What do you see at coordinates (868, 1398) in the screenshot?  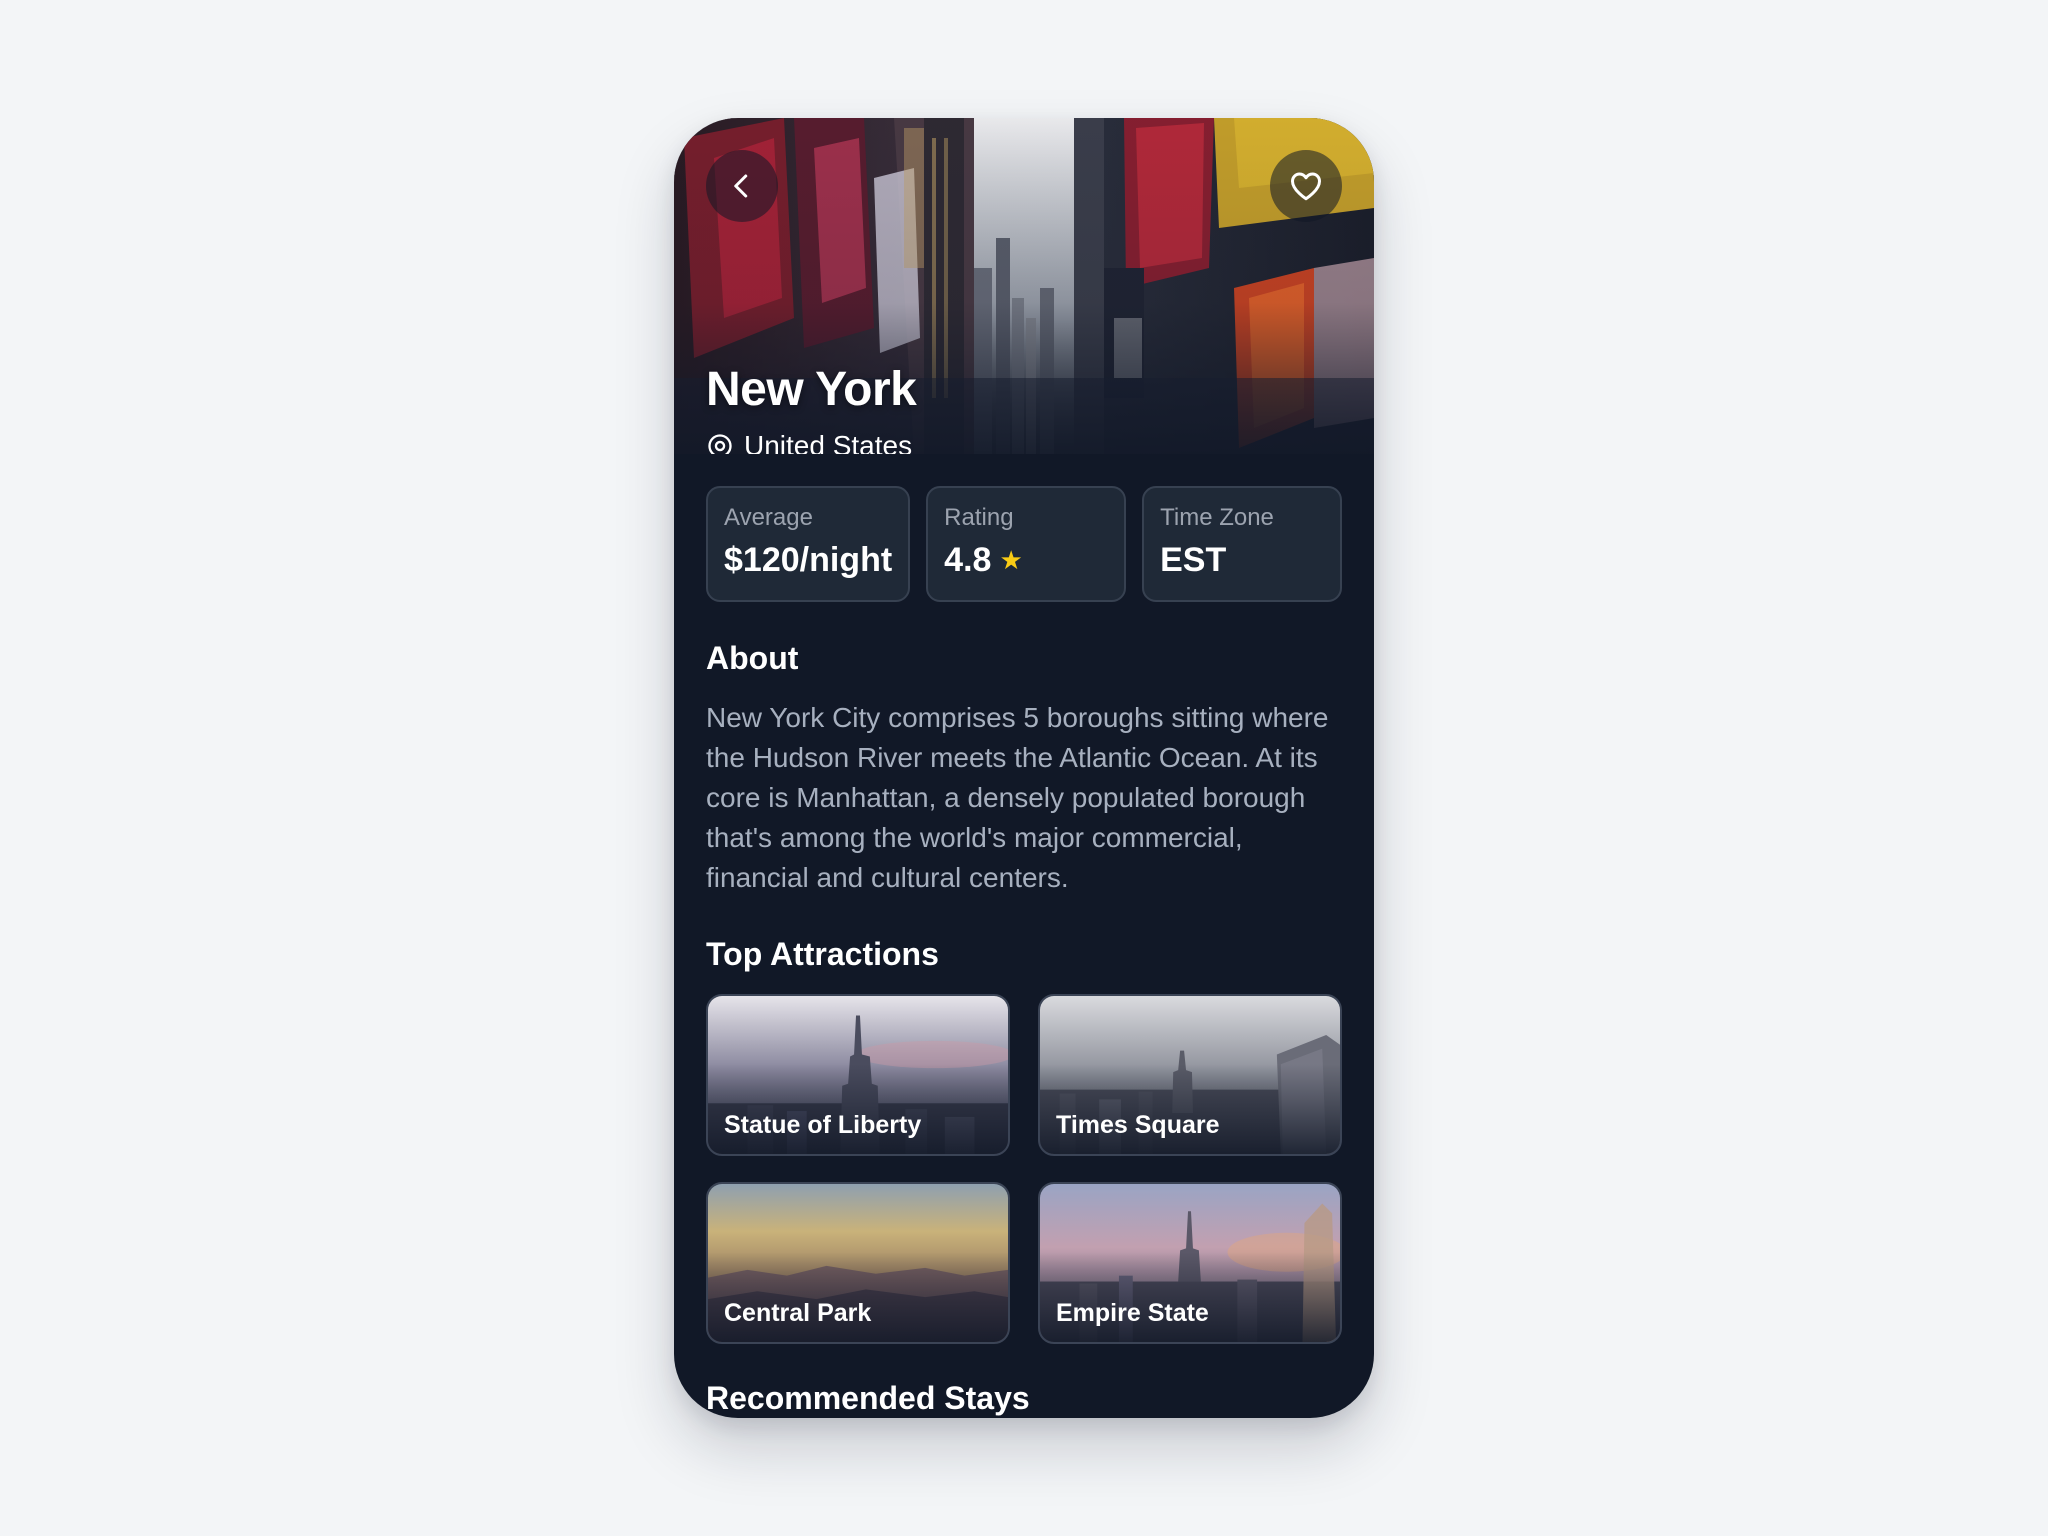 I see `recommended-stays-heading: Recommended Stays` at bounding box center [868, 1398].